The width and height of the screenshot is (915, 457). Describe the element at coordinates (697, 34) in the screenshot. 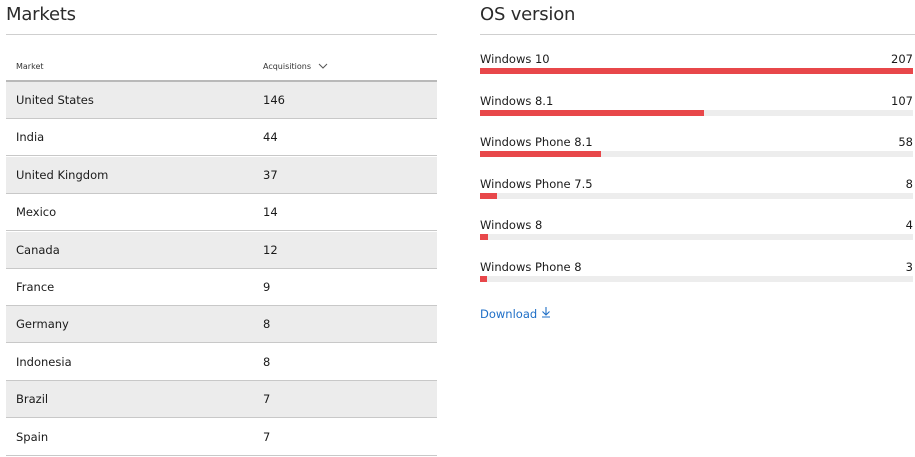

I see `os-version-title-divider` at that location.